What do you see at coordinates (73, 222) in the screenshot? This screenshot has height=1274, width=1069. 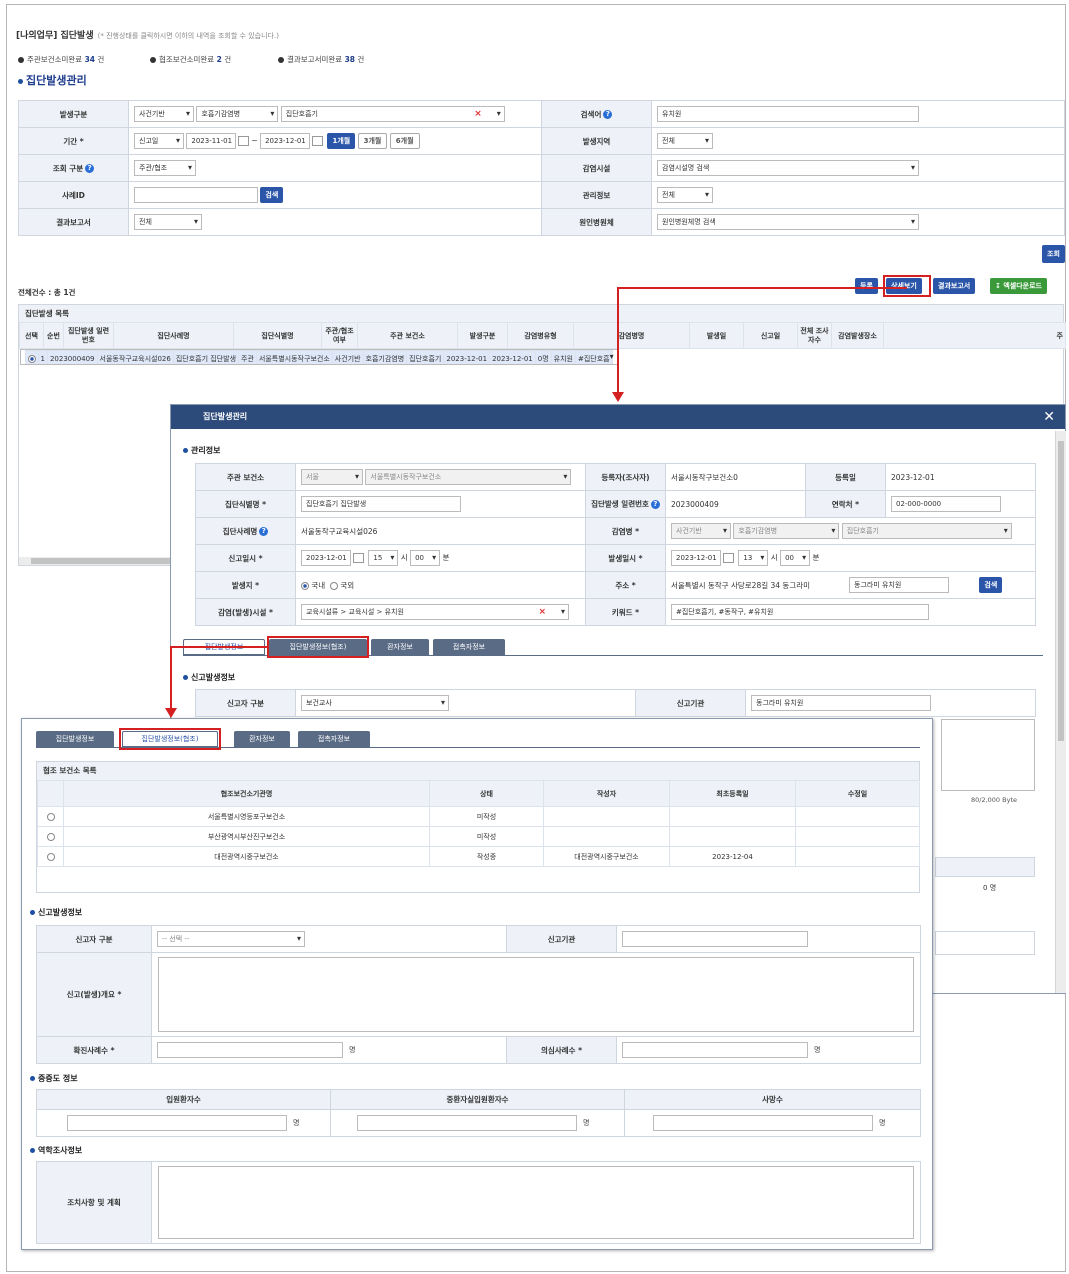 I see `result-report-label: 결과보고서` at bounding box center [73, 222].